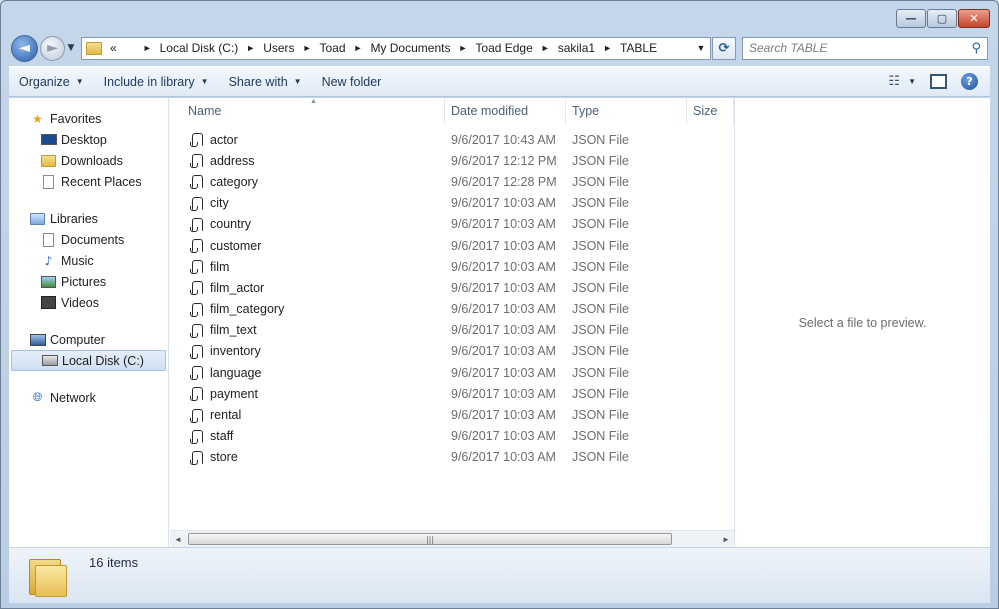 This screenshot has width=999, height=609. I want to click on file-row: film 9/6/2017 10:03 AM JSON File, so click(452, 266).